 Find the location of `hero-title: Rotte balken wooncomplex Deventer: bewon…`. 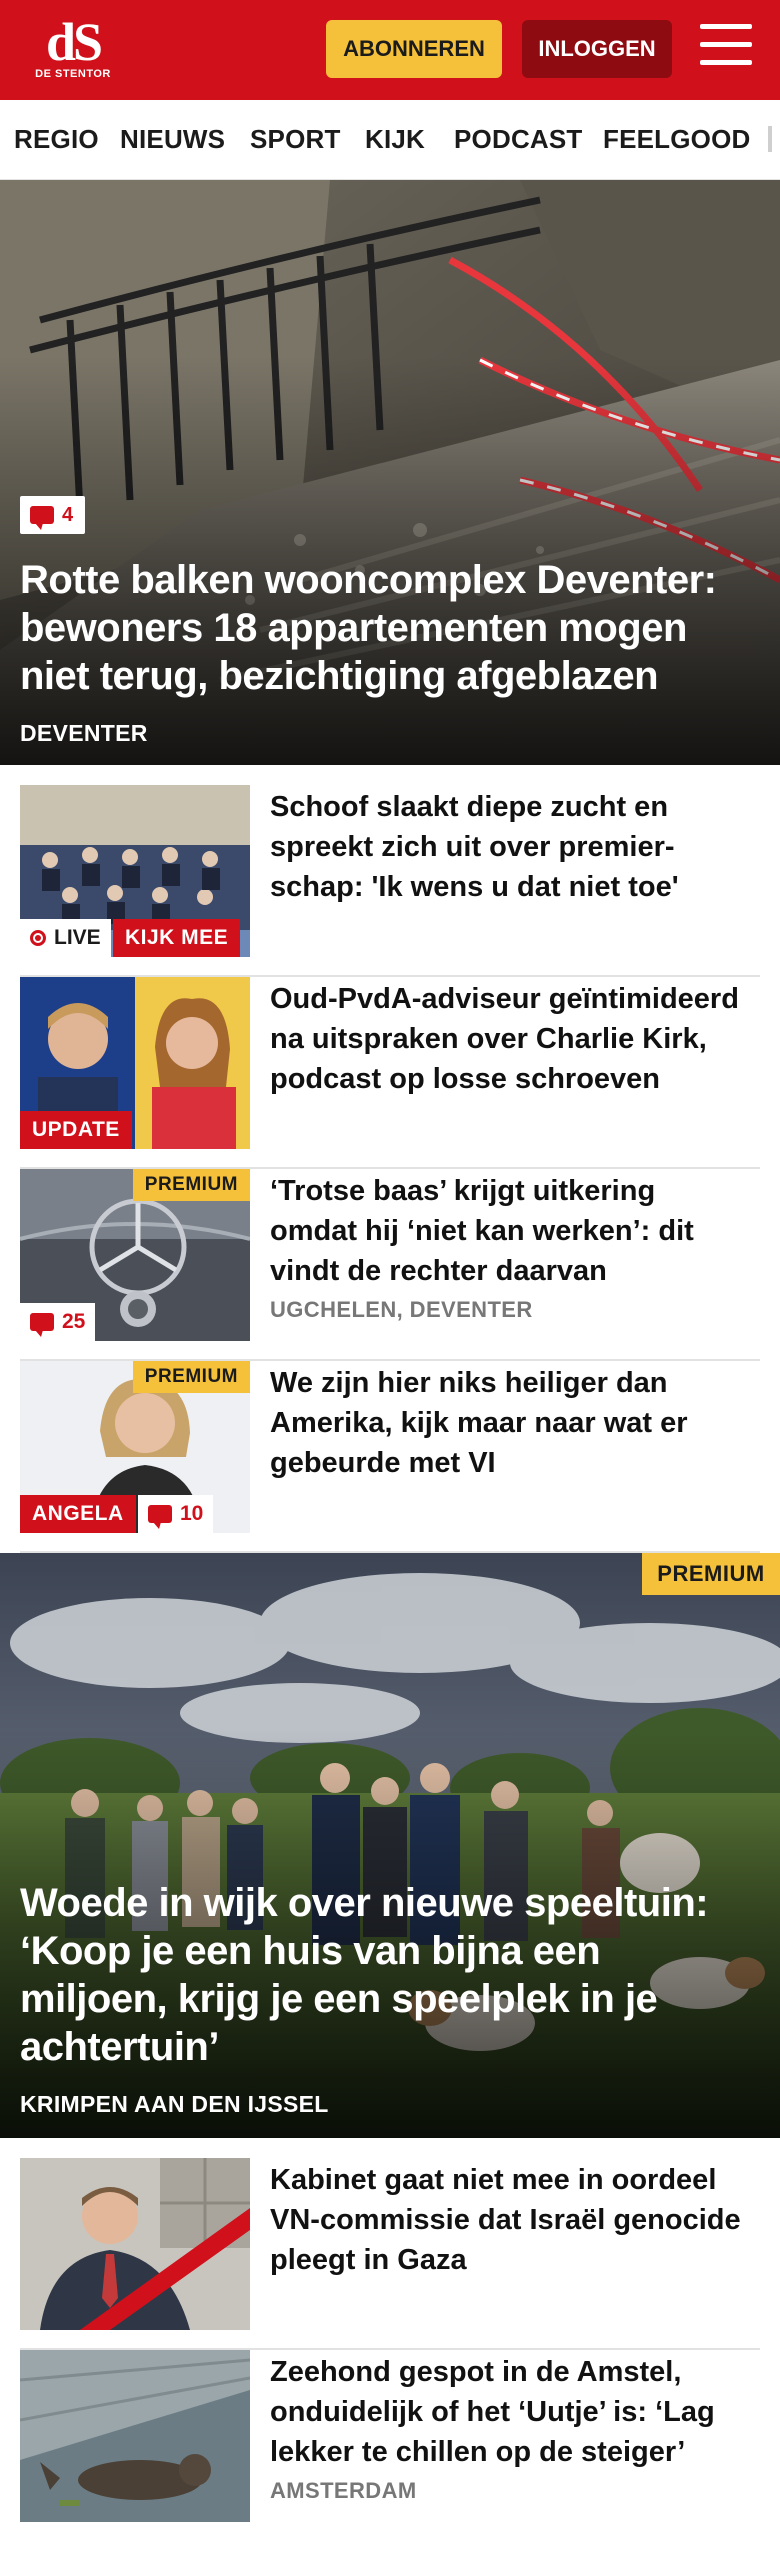

hero-title: Rotte balken wooncomplex Deventer: bewon… is located at coordinates (368, 628).